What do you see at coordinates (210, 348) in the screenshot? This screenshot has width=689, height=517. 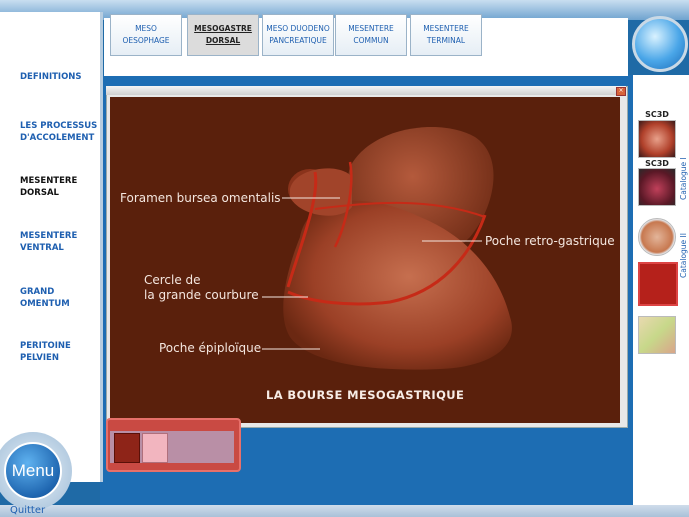 I see `label-poche-epiploique: Poche épiploïque` at bounding box center [210, 348].